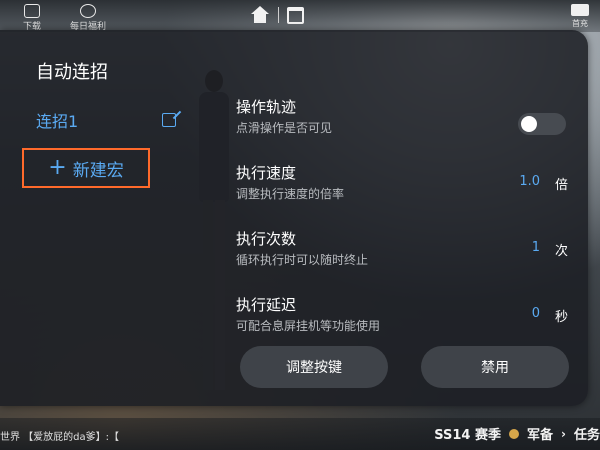 This screenshot has width=600, height=450. I want to click on count-value: 1, so click(536, 247).